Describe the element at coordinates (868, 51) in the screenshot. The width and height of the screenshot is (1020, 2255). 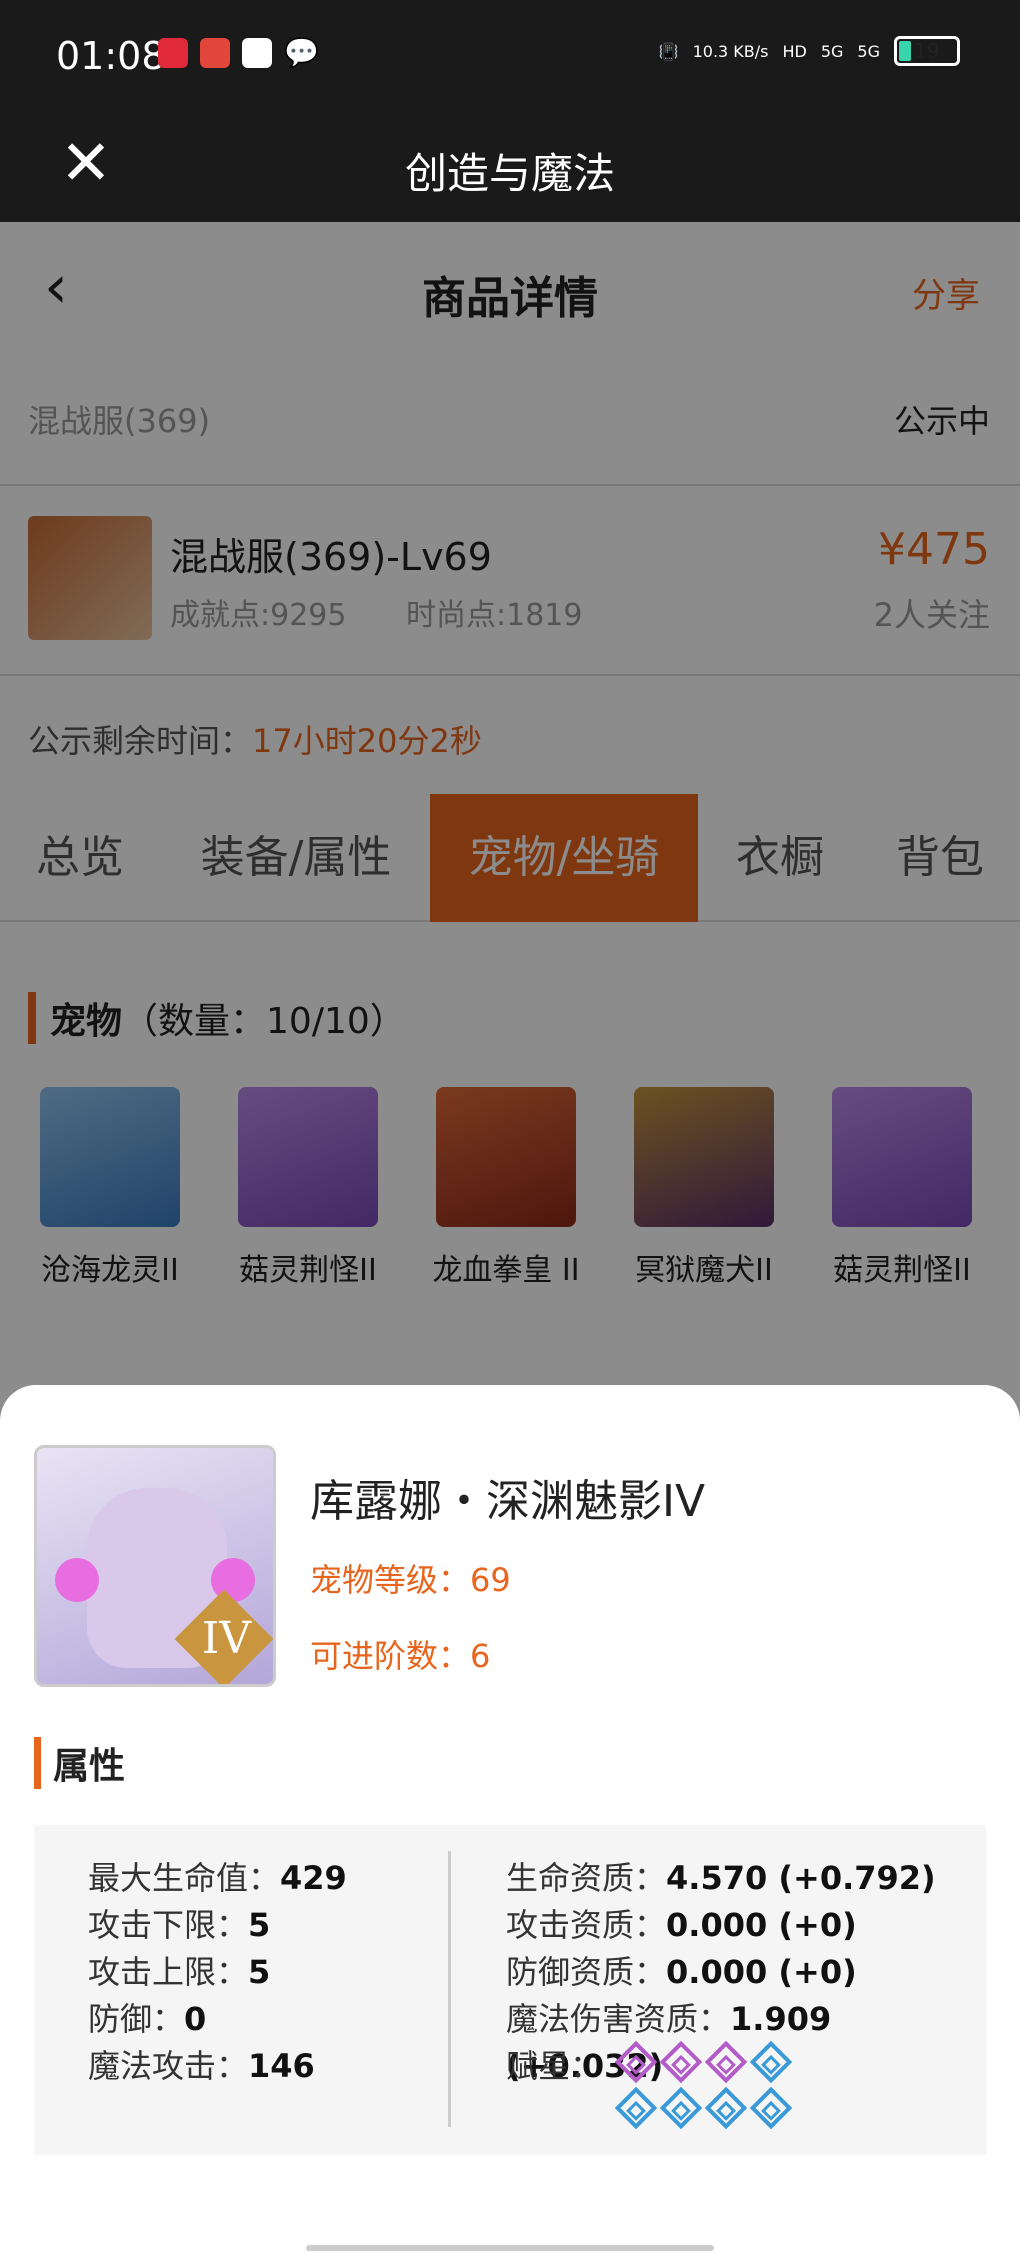
I see `signal-5g-icon-2: 5G` at that location.